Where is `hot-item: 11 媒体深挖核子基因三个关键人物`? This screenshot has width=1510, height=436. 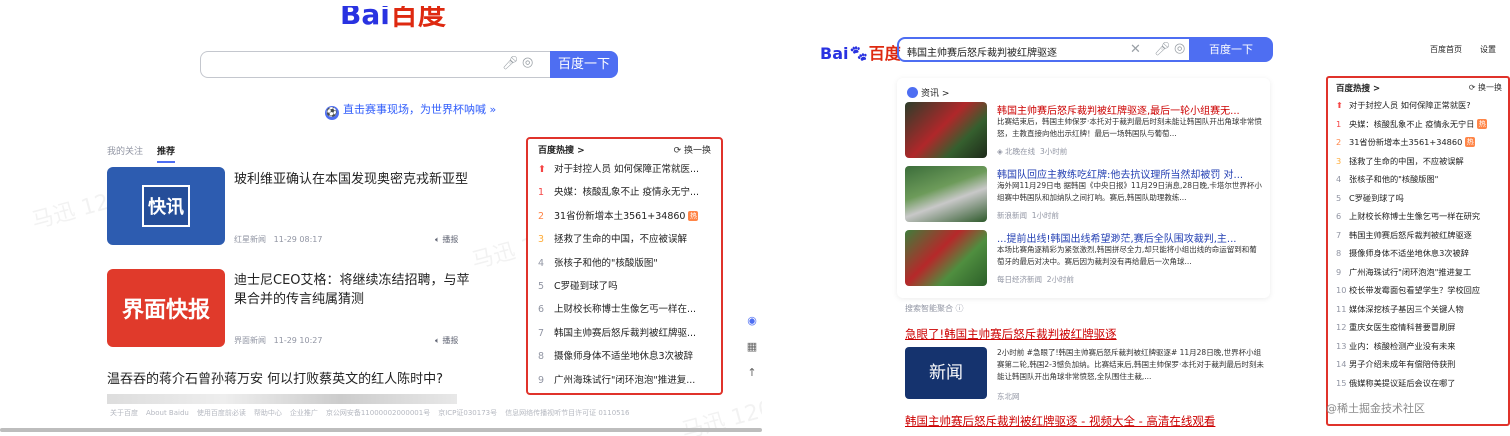
hot-item: 11 媒体深挖核子基因三个关键人物 is located at coordinates (1420, 312).